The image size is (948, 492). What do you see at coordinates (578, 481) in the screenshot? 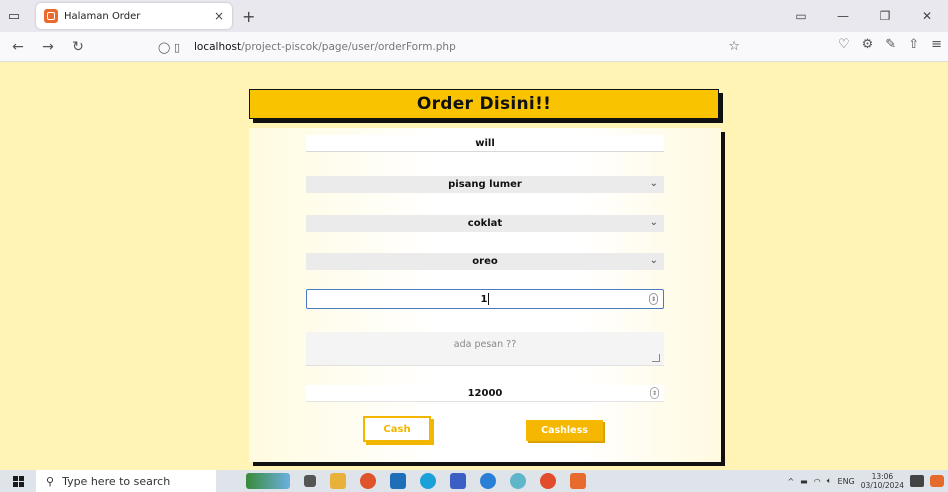
I see `xampp-icon` at bounding box center [578, 481].